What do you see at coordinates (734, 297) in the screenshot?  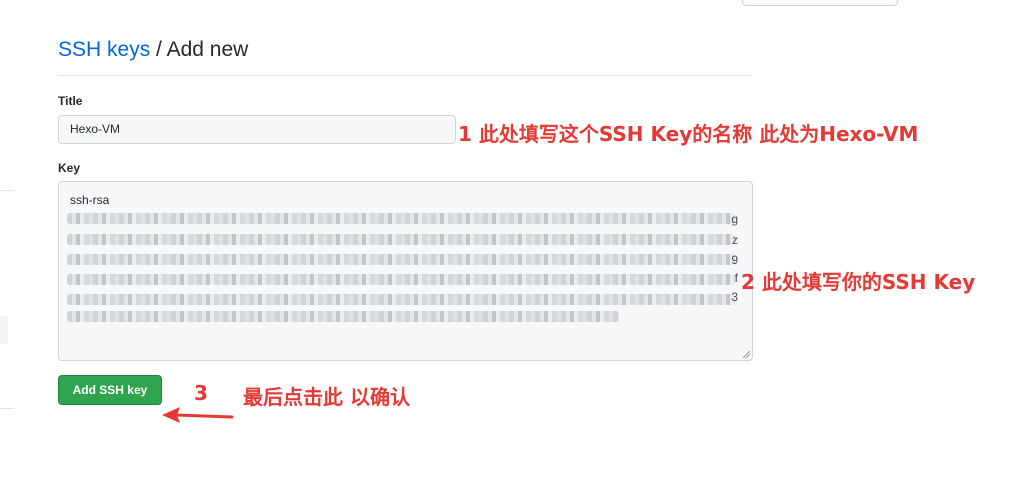 I see `key-line-end: 3` at bounding box center [734, 297].